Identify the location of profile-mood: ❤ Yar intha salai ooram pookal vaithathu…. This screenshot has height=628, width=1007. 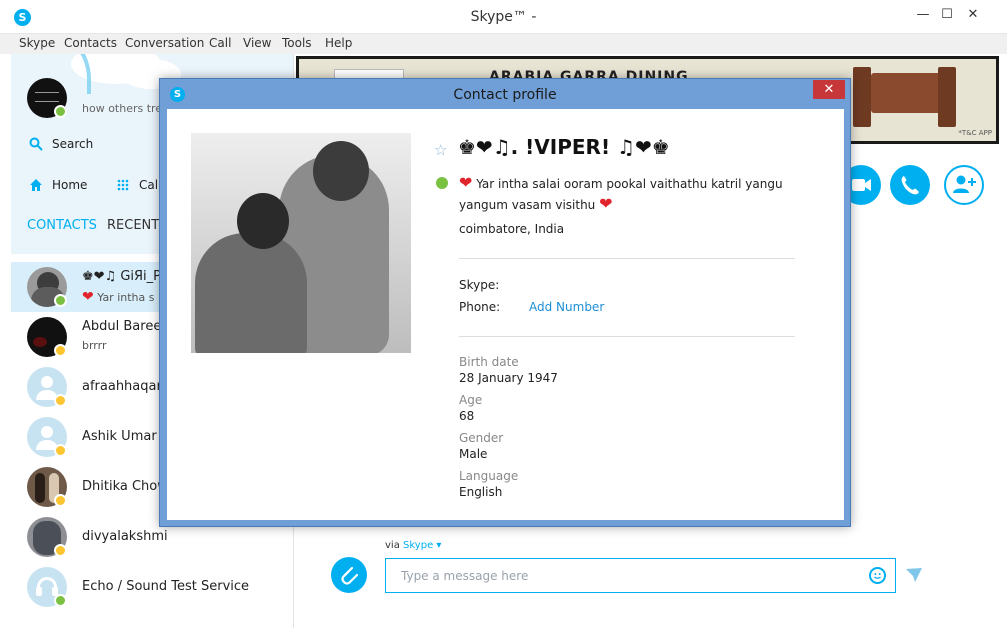
(621, 193).